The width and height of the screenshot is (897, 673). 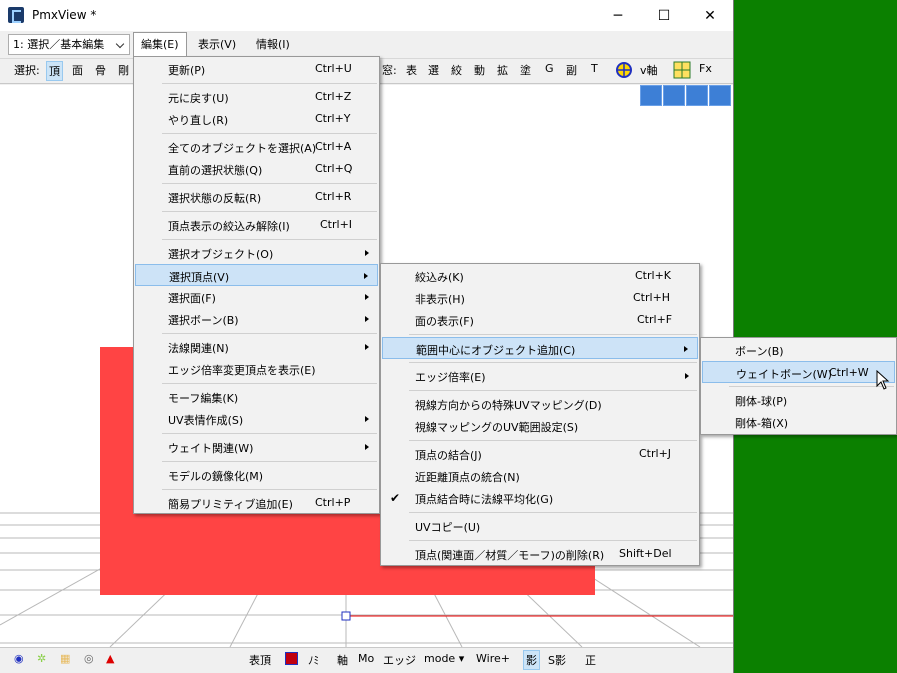 What do you see at coordinates (256, 297) in the screenshot?
I see `menu-select-face: 選択面(F)` at bounding box center [256, 297].